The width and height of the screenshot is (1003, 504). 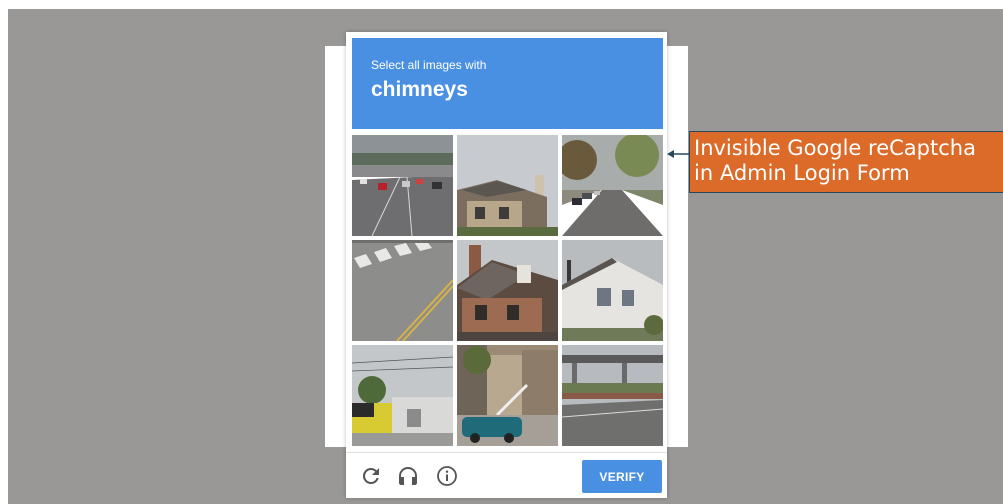 I want to click on house-siding-image, so click(x=612, y=290).